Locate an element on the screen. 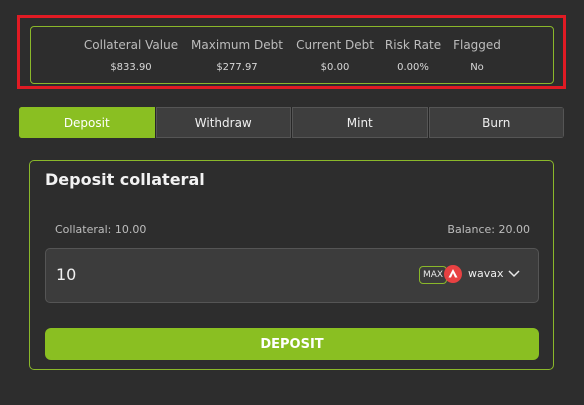  tab-deposit: Deposit is located at coordinates (87, 122).